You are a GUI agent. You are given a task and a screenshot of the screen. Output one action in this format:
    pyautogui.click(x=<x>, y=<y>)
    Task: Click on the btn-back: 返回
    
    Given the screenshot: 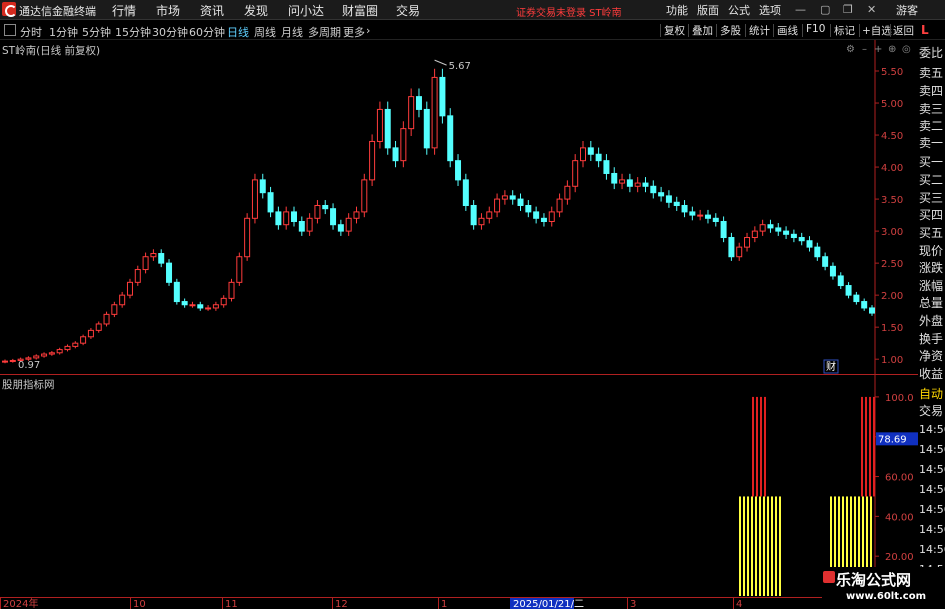 What is the action you would take?
    pyautogui.click(x=903, y=30)
    